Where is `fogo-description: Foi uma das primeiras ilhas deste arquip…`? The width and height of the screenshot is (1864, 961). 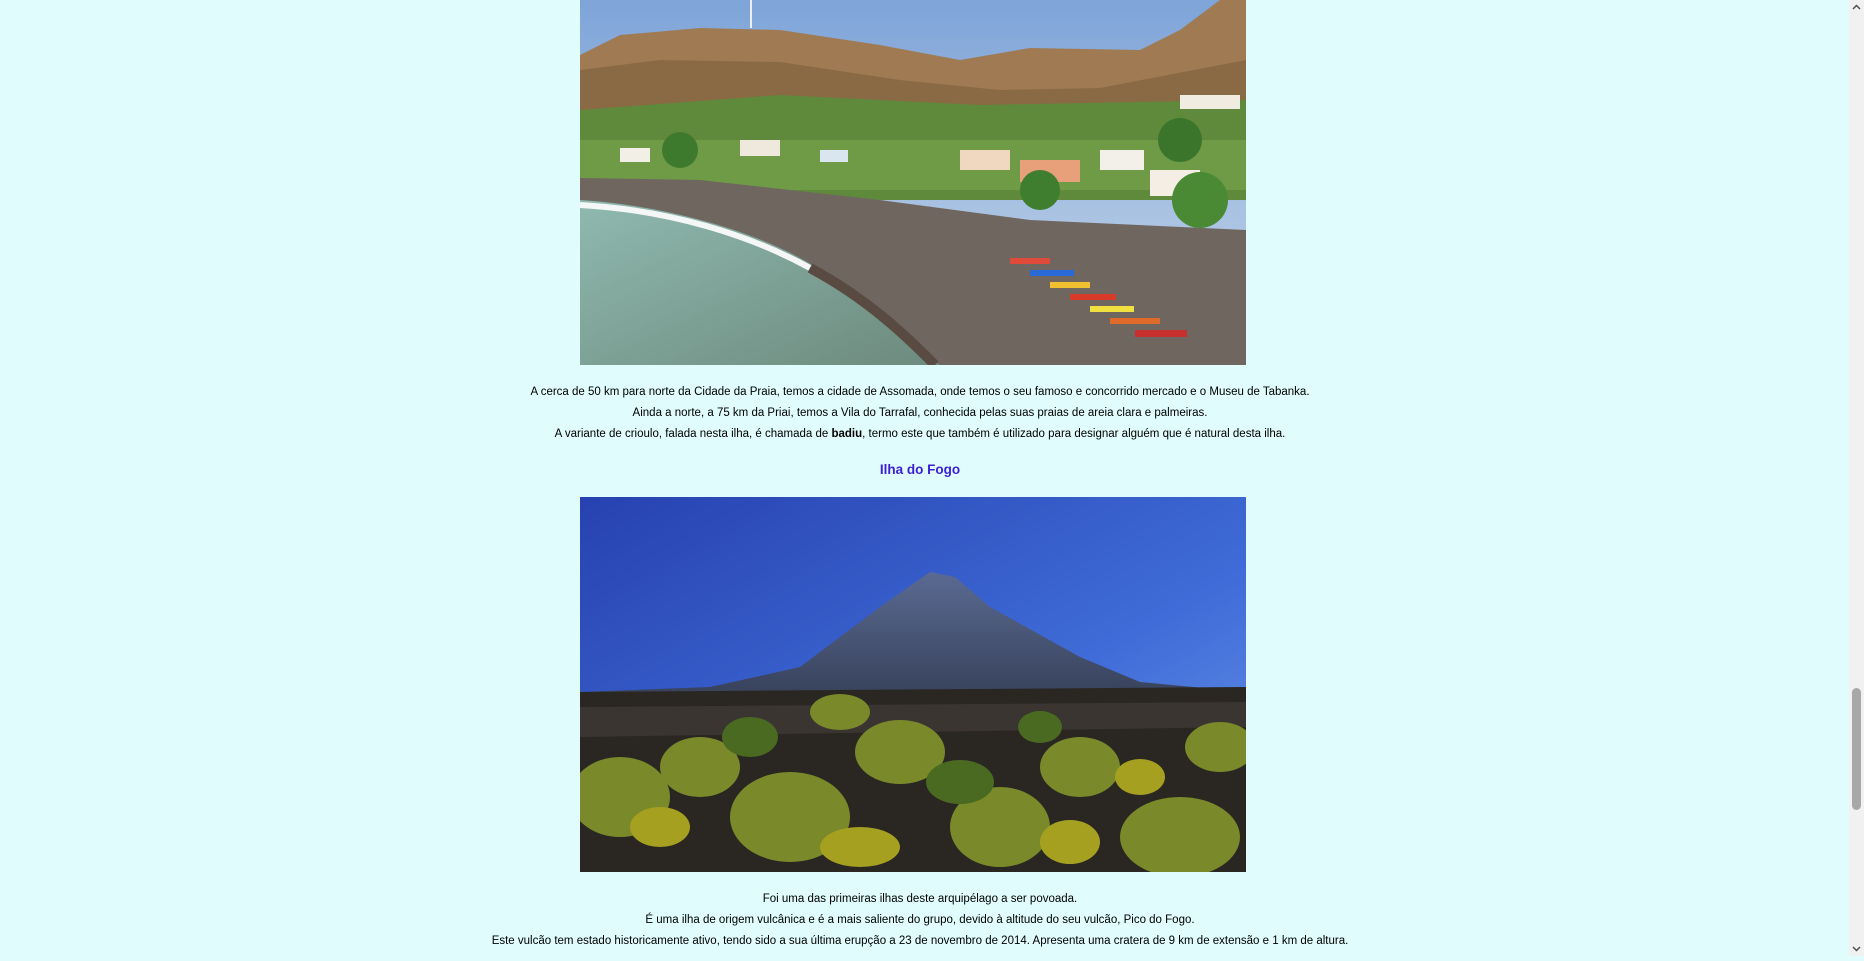 fogo-description: Foi uma das primeiras ilhas deste arquip… is located at coordinates (920, 920).